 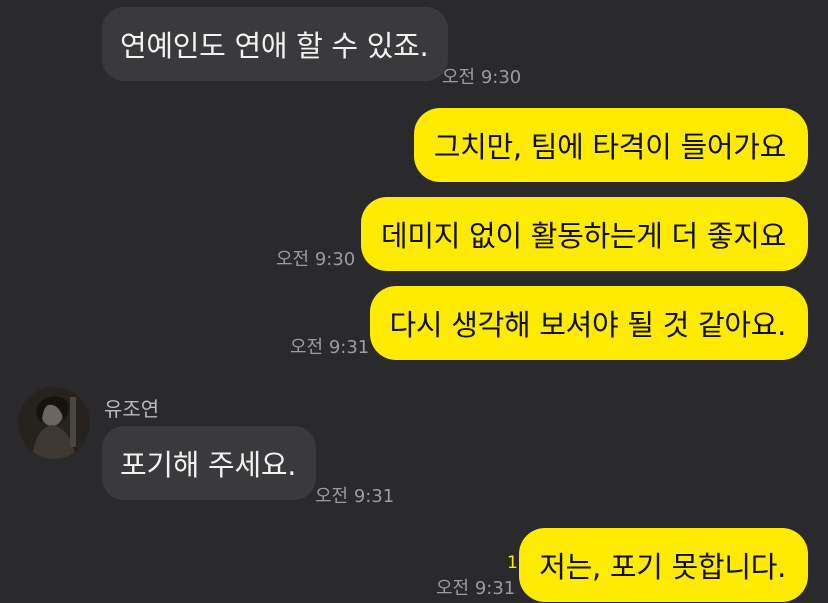 What do you see at coordinates (512, 563) in the screenshot?
I see `unread-count: 1` at bounding box center [512, 563].